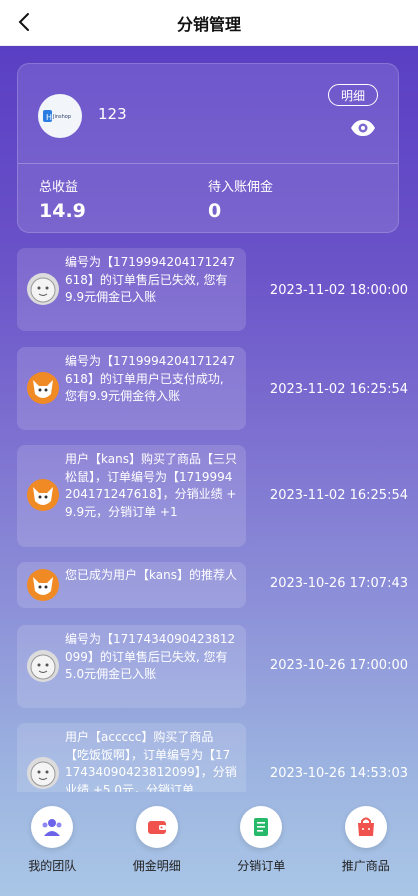  What do you see at coordinates (52, 827) in the screenshot?
I see `team-icon` at bounding box center [52, 827].